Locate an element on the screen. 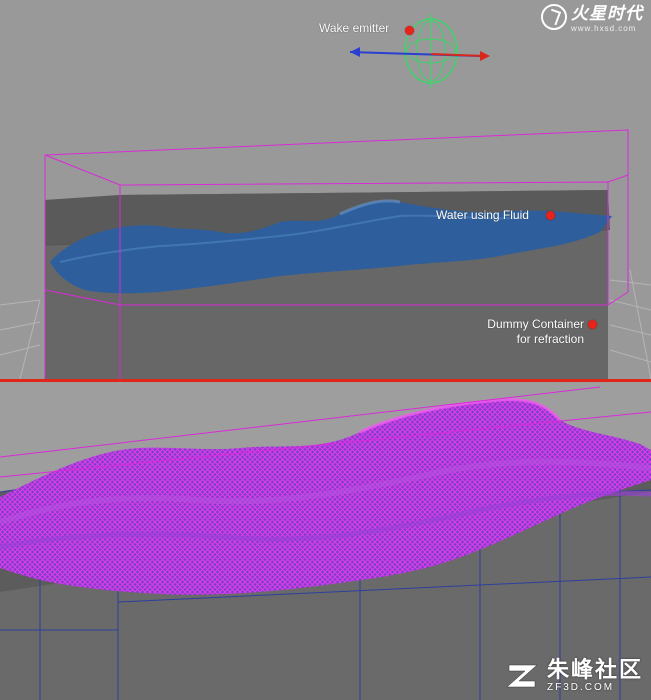  zf3d-watermark-url: ZF3D.COM is located at coordinates (580, 687).